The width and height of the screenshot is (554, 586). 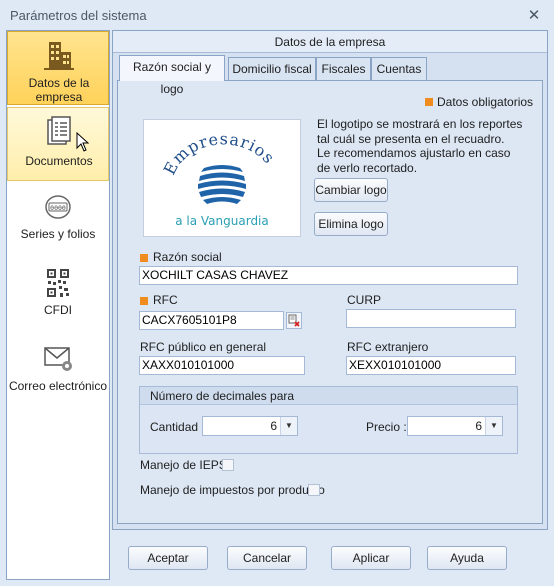 I want to click on sidebar-item-label: Documentos, so click(x=59, y=161).